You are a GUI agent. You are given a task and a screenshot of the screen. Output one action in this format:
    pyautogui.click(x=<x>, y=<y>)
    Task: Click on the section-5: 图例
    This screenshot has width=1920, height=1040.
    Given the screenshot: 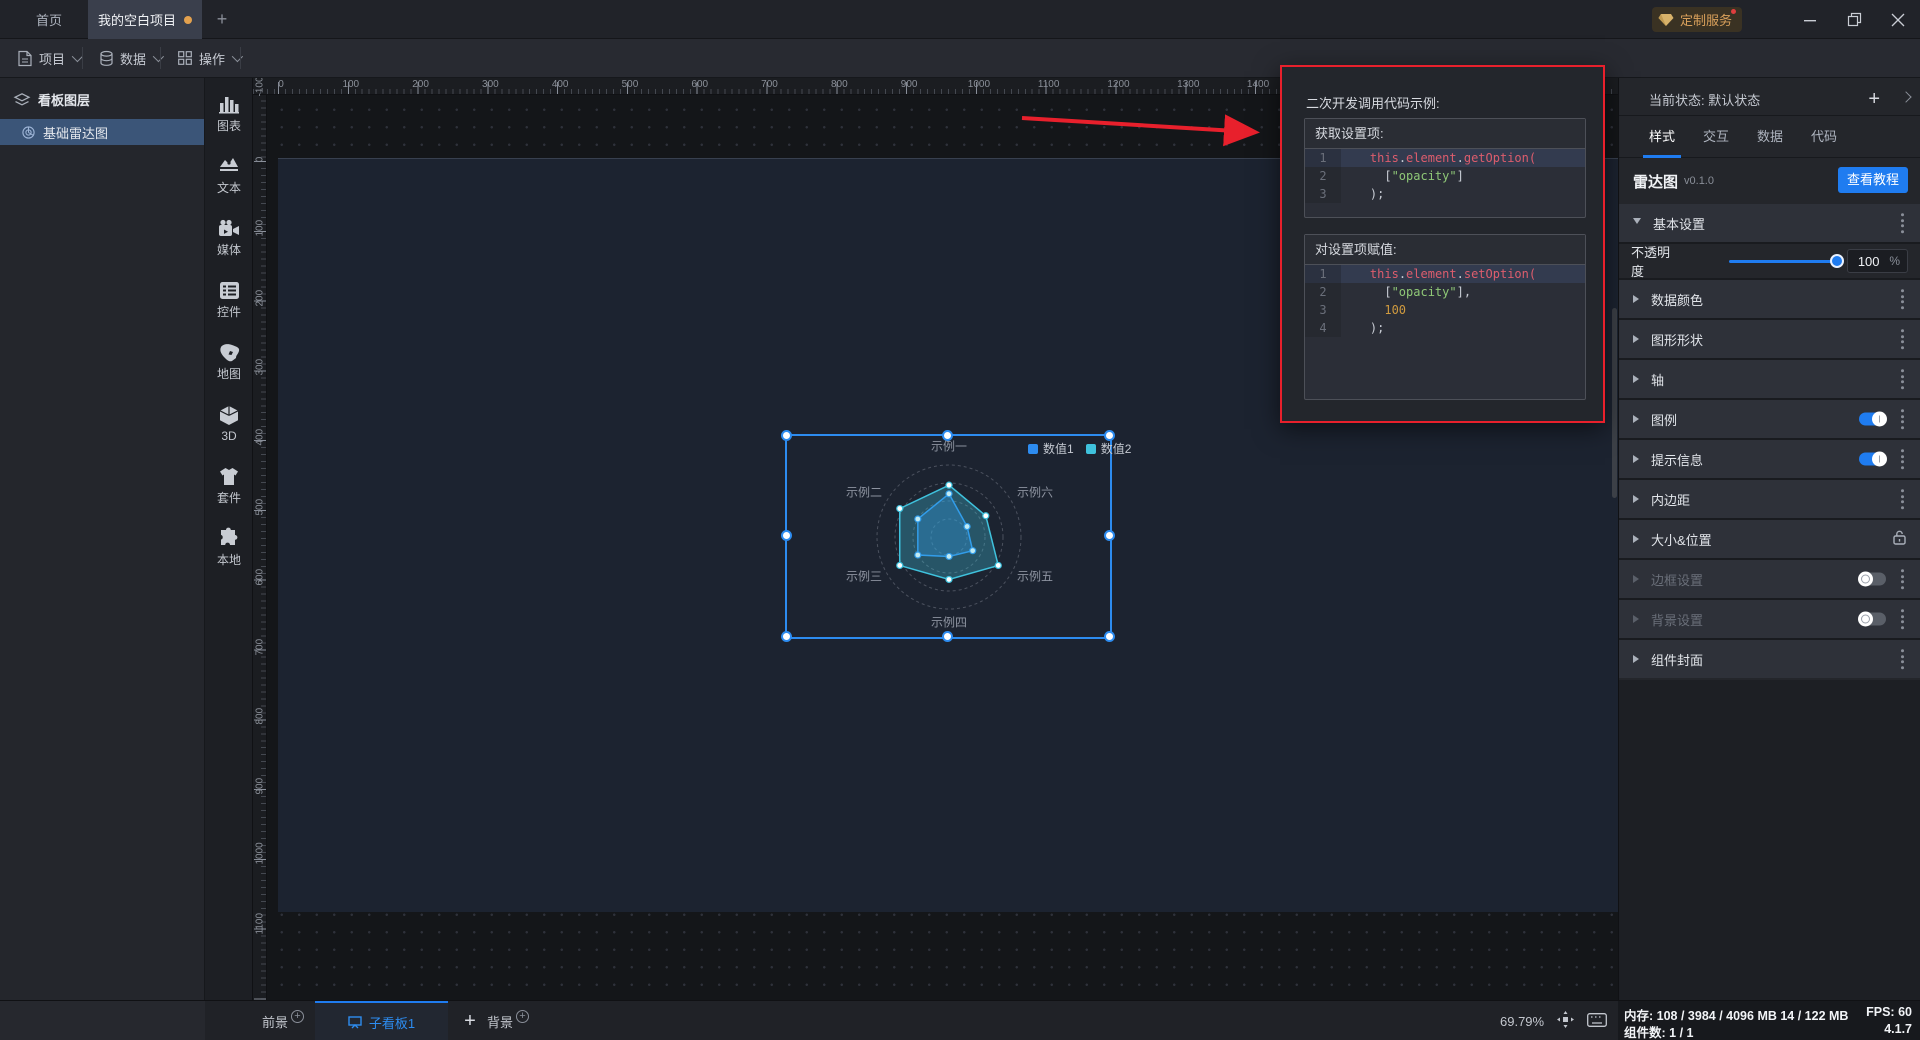 What is the action you would take?
    pyautogui.click(x=1769, y=419)
    